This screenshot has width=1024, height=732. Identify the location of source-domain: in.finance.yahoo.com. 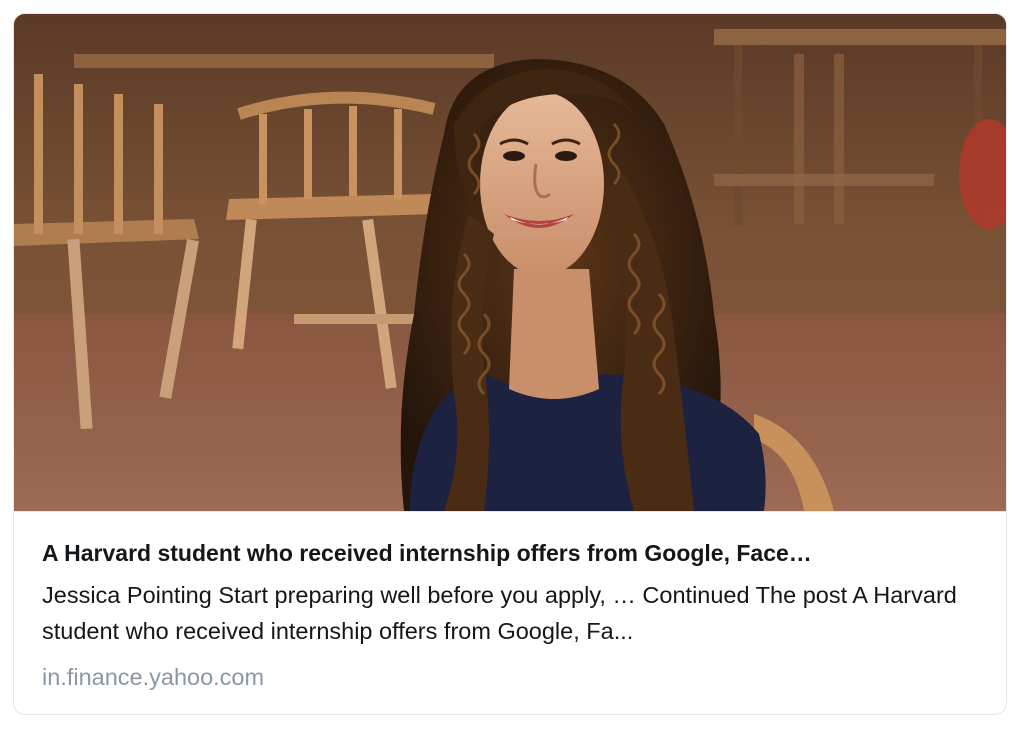
(512, 677).